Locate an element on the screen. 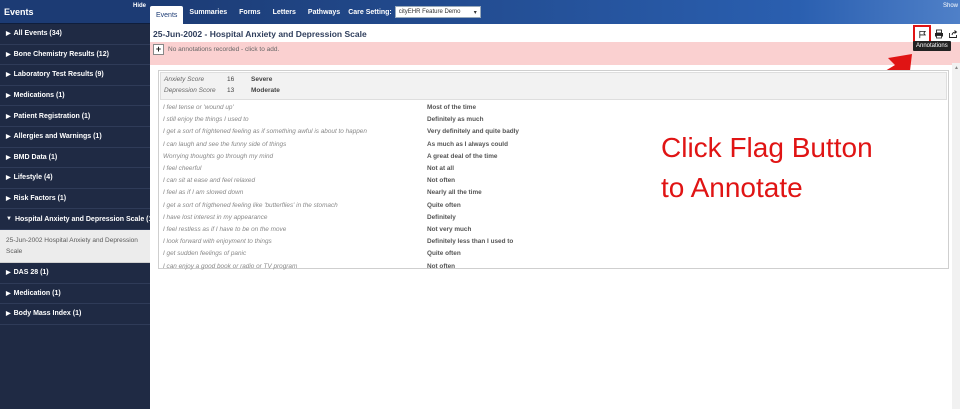  answer-text: Definitely less than I used to is located at coordinates (470, 242).